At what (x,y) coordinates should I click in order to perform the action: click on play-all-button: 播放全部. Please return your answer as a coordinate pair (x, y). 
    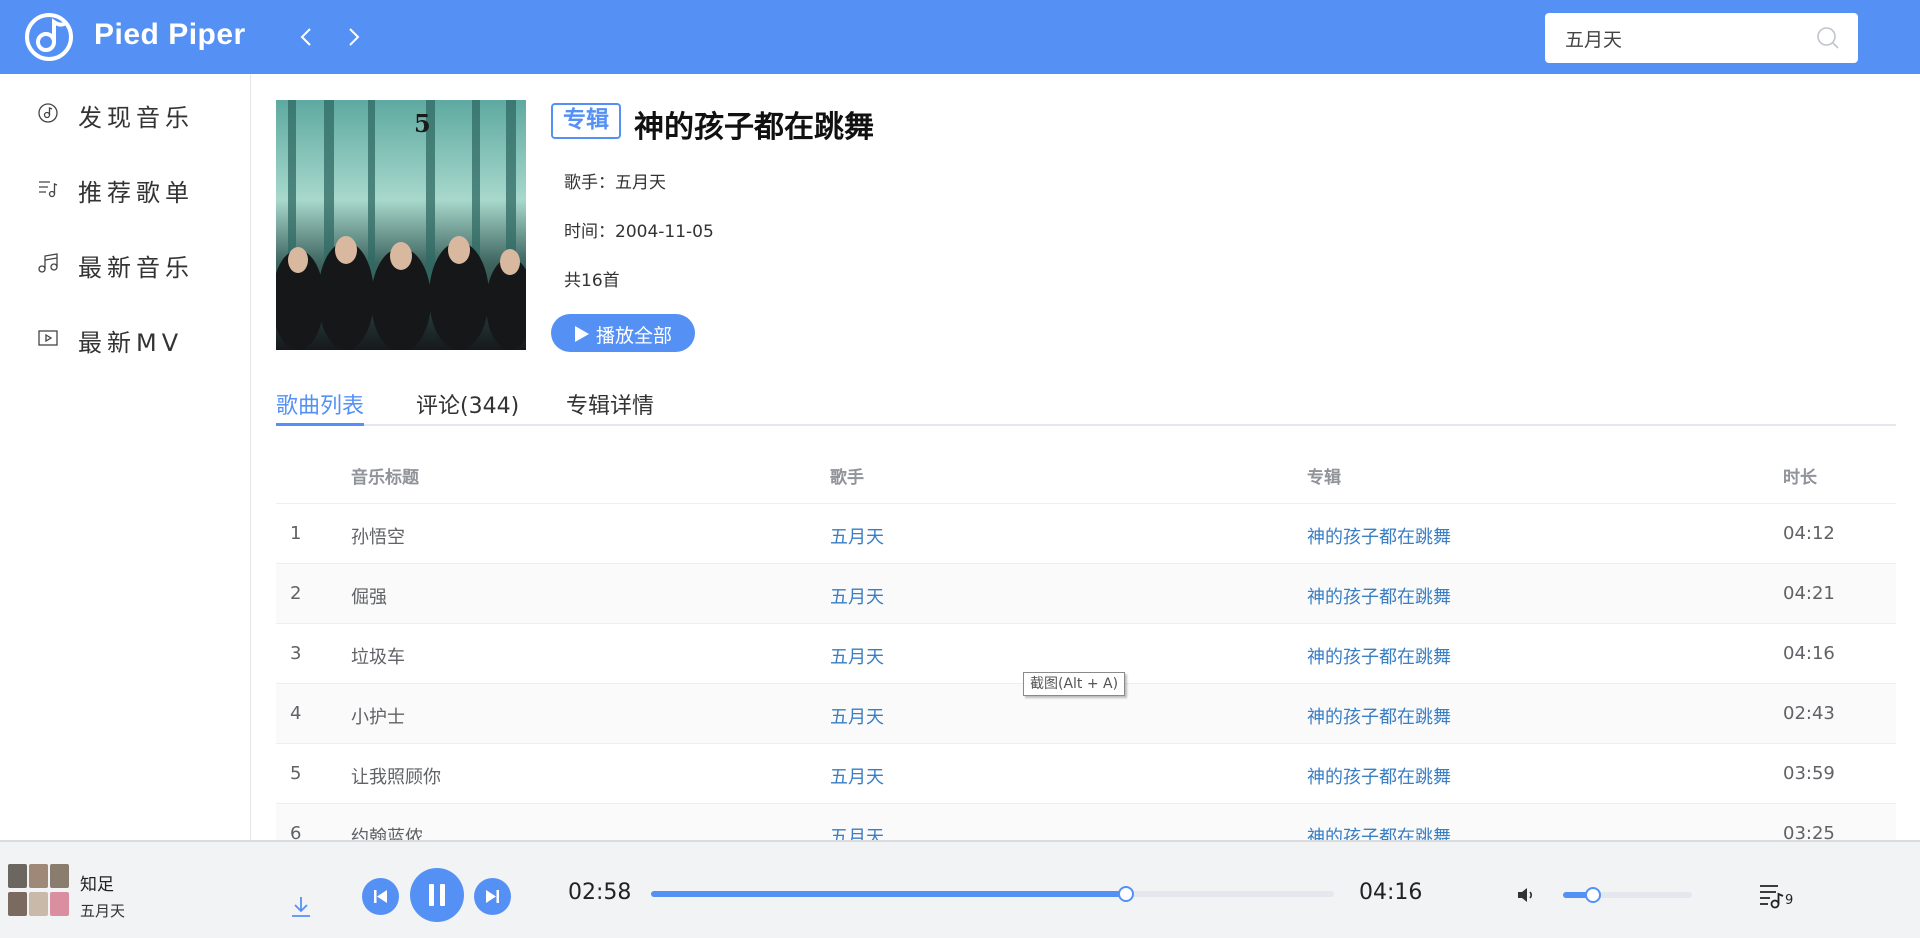
    Looking at the image, I should click on (623, 333).